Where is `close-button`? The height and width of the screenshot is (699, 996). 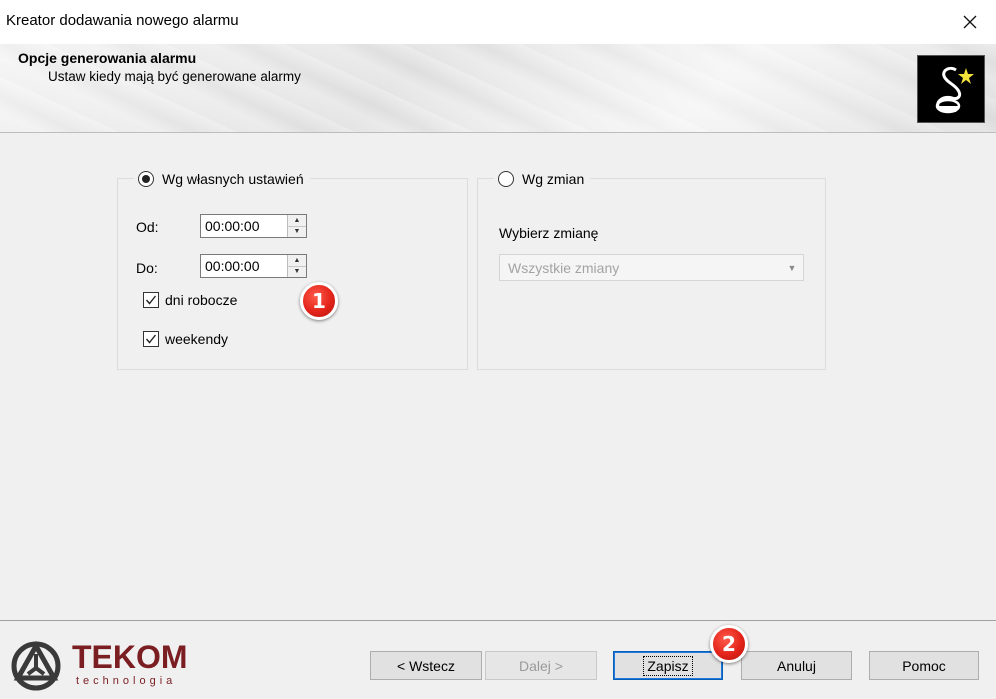
close-button is located at coordinates (970, 22).